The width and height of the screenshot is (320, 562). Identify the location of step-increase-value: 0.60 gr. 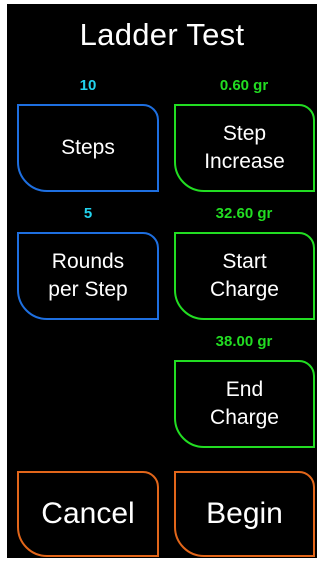
(244, 85).